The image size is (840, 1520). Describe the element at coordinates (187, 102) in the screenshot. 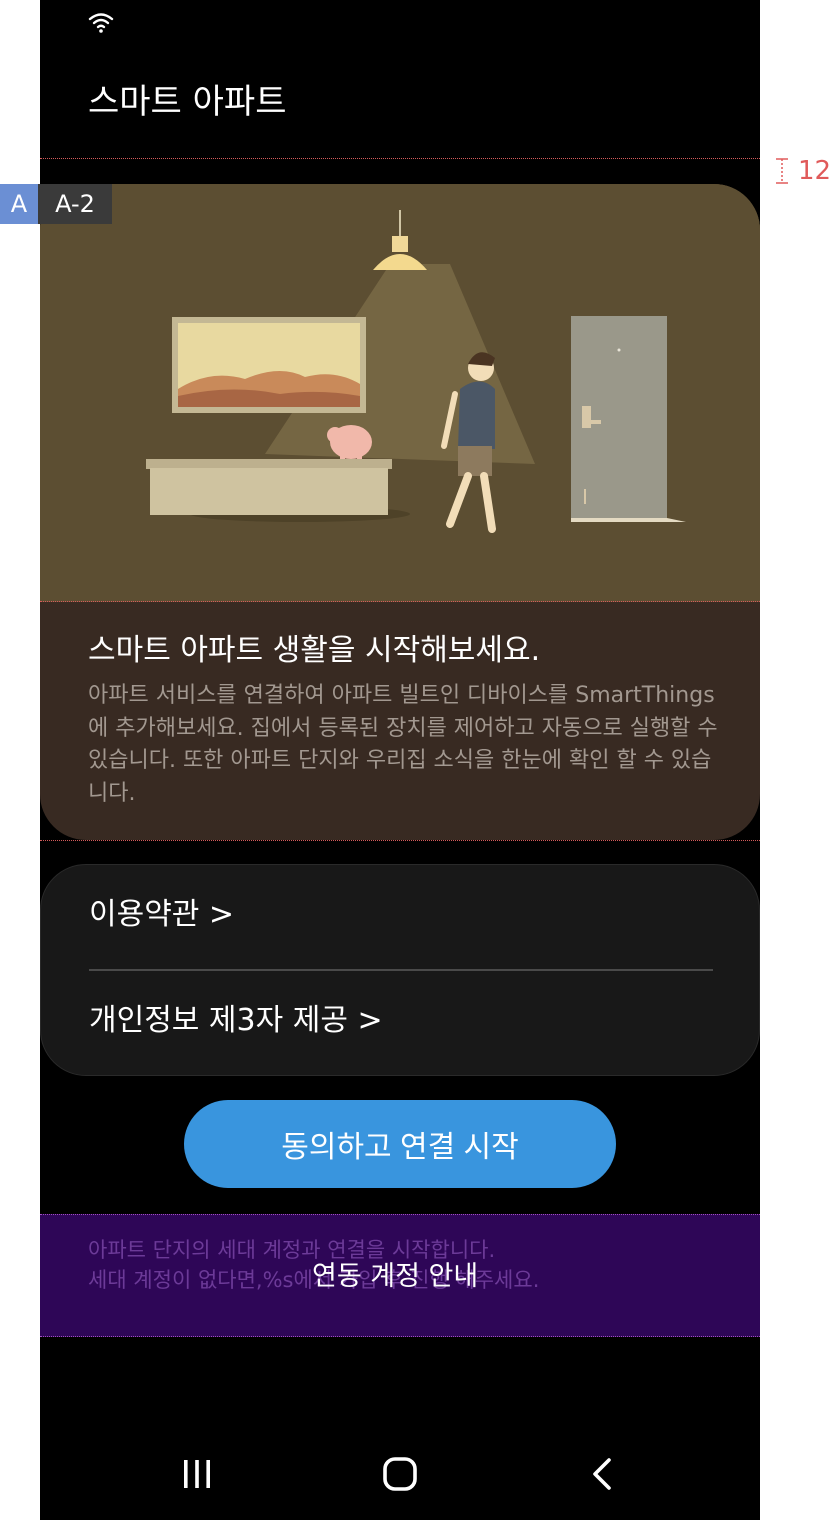

I see `page-title: 스마트 아파트` at that location.